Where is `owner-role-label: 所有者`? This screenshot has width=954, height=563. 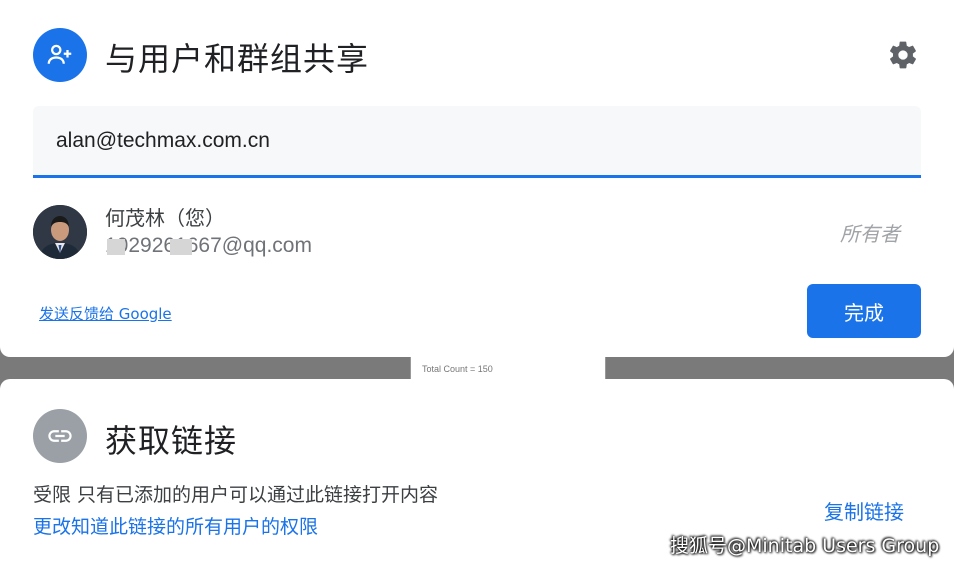 owner-role-label: 所有者 is located at coordinates (870, 234).